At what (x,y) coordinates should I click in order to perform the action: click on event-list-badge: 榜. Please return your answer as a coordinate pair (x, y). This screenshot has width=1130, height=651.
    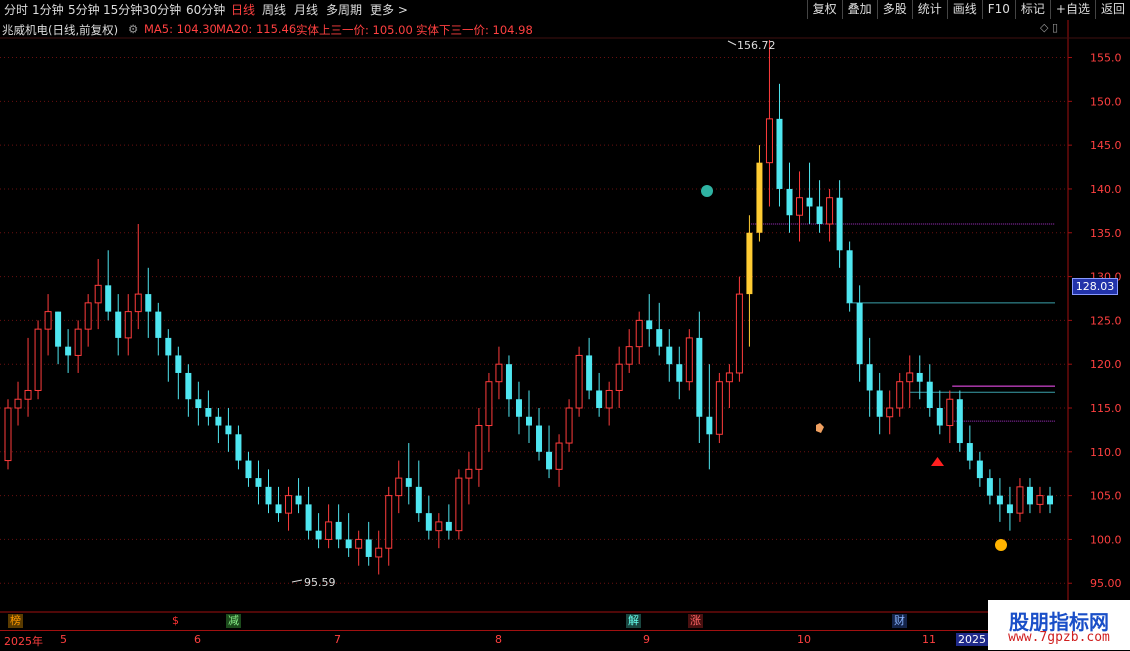
    Looking at the image, I should click on (15, 621).